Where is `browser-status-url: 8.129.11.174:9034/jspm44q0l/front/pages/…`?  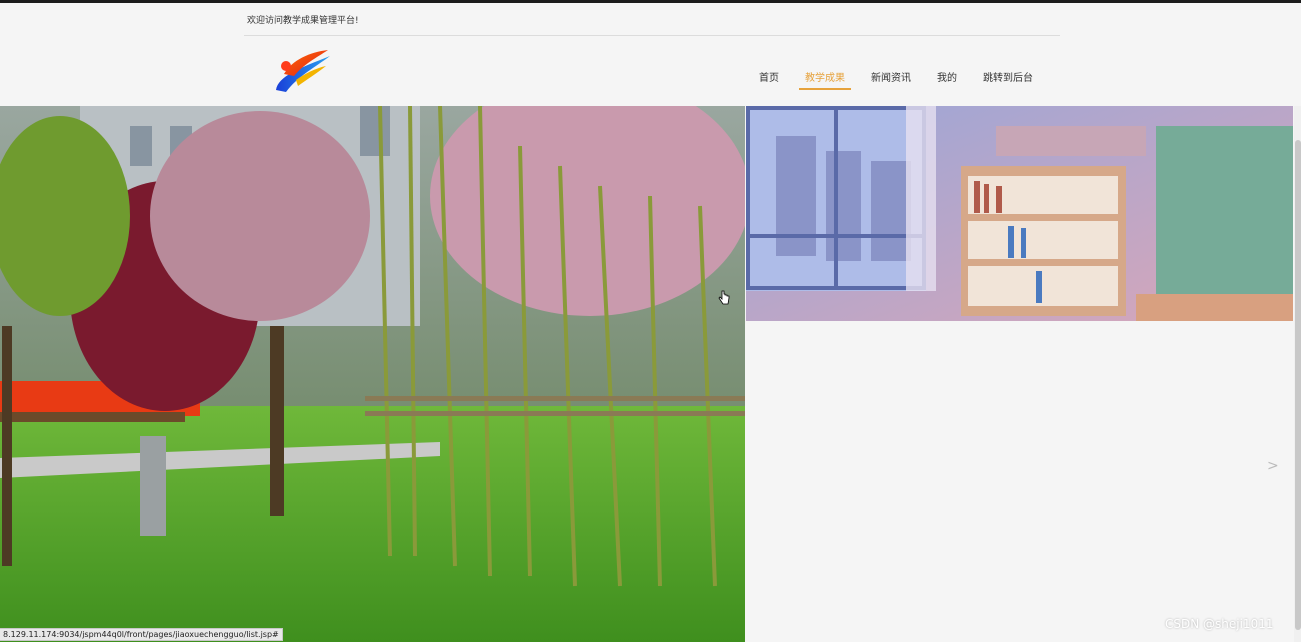 browser-status-url: 8.129.11.174:9034/jspm44q0l/front/pages/… is located at coordinates (141, 634).